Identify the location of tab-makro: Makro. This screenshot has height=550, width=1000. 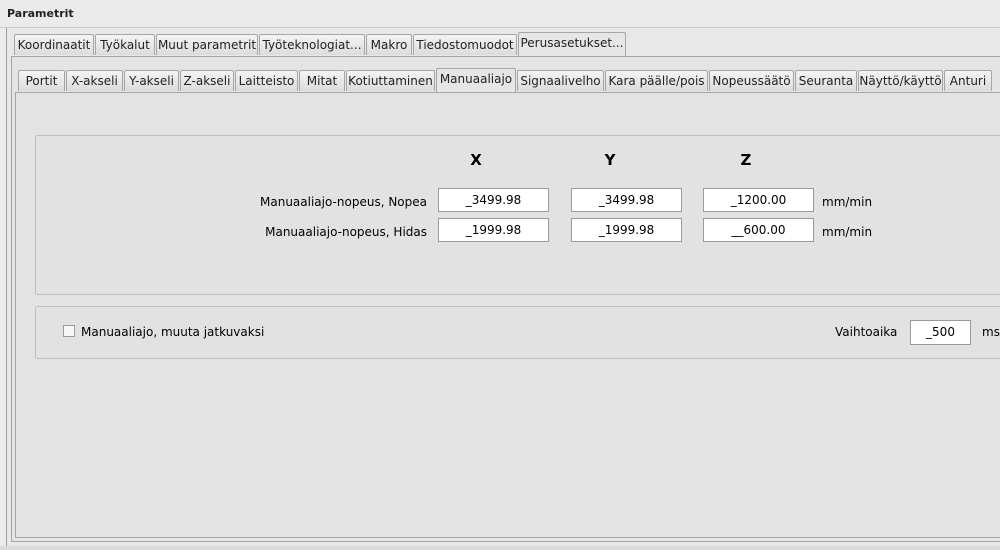
(389, 44).